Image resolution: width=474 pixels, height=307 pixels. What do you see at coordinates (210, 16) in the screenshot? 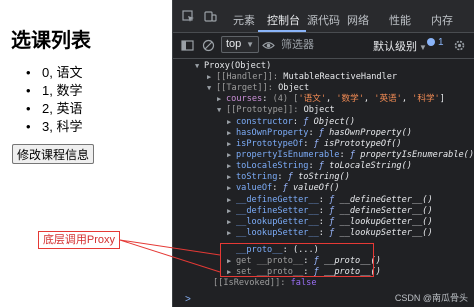
I see `device-toggle-icon` at bounding box center [210, 16].